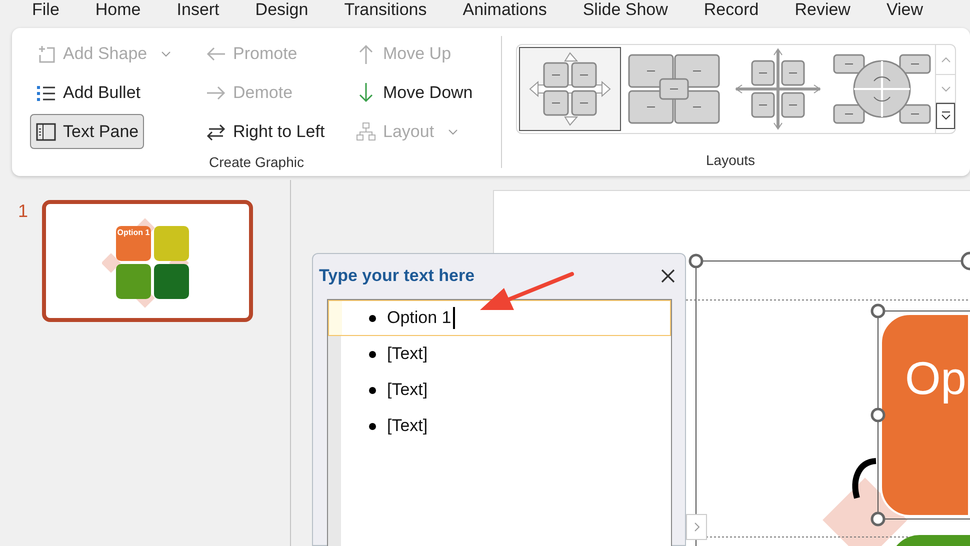  What do you see at coordinates (822, 12) in the screenshot?
I see `menu-tab: Review` at bounding box center [822, 12].